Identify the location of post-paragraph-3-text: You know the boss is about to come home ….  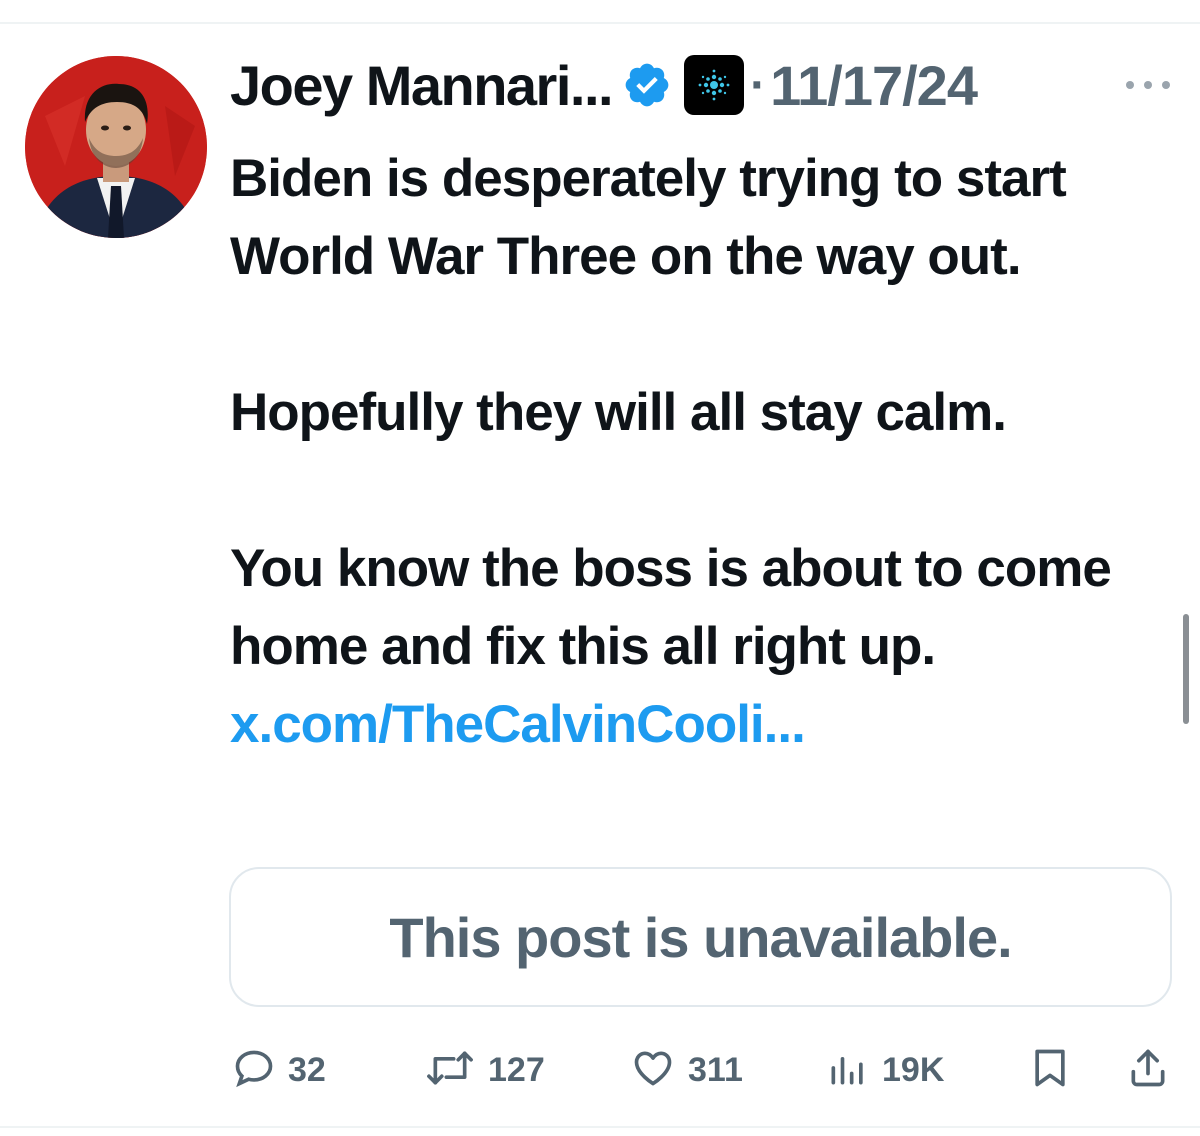
(671, 607).